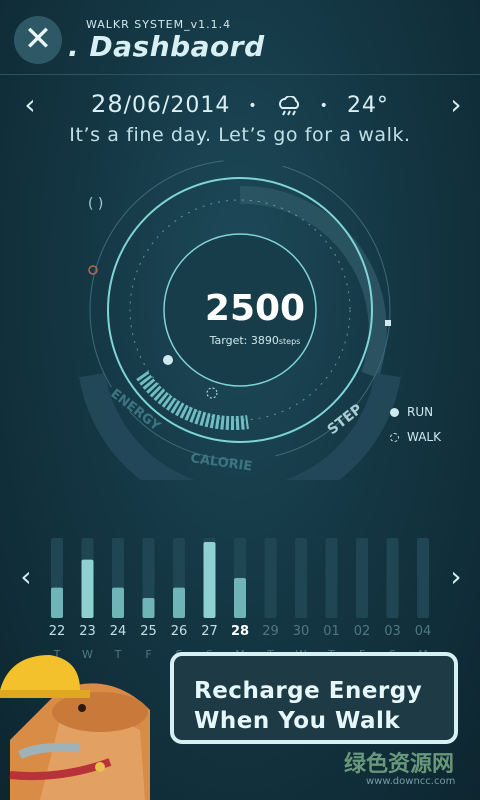 This screenshot has height=800, width=480. Describe the element at coordinates (297, 721) in the screenshot. I see `callout-line-2: When You Walk` at that location.